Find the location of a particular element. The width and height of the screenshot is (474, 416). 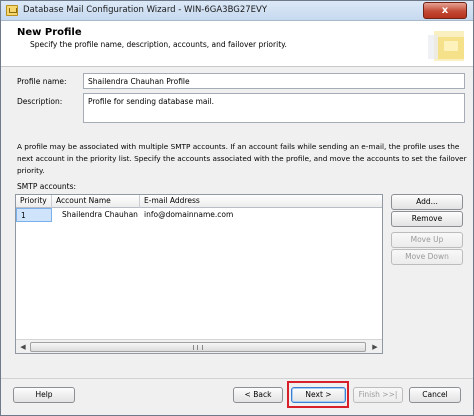

close-button: x is located at coordinates (445, 10).